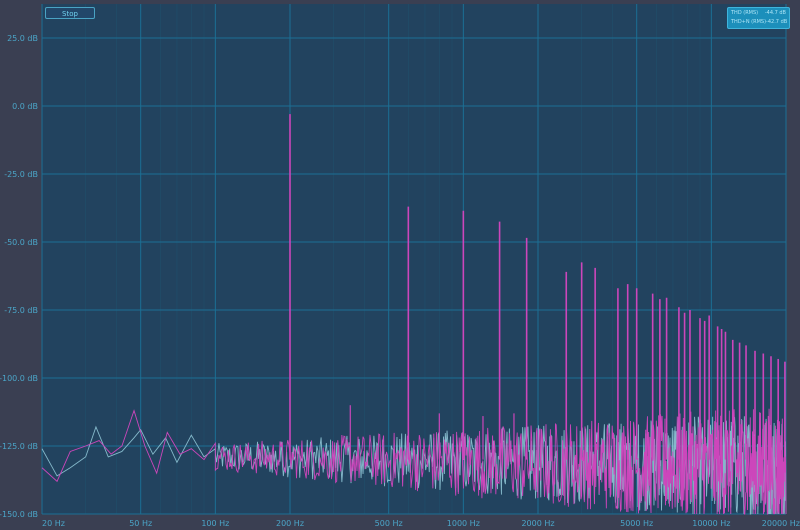 Image resolution: width=800 pixels, height=530 pixels. I want to click on thd-row: THD (RMS) -44.7 dB, so click(758, 13).